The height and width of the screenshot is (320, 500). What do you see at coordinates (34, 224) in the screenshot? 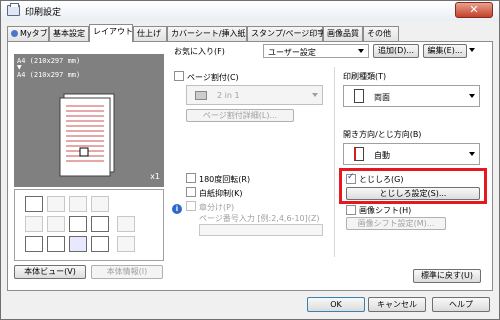
I see `tray-icon` at bounding box center [34, 224].